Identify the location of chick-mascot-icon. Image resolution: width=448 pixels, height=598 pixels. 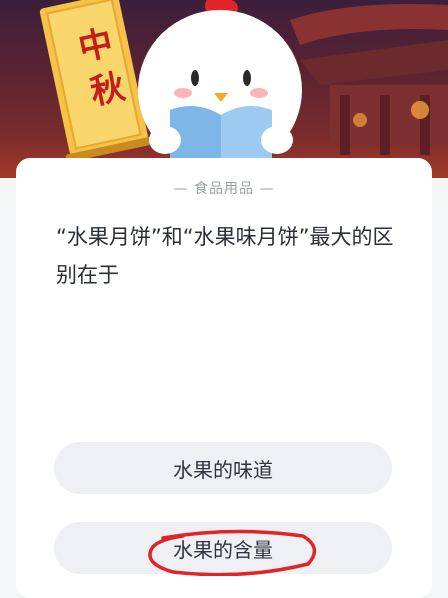
(220, 86).